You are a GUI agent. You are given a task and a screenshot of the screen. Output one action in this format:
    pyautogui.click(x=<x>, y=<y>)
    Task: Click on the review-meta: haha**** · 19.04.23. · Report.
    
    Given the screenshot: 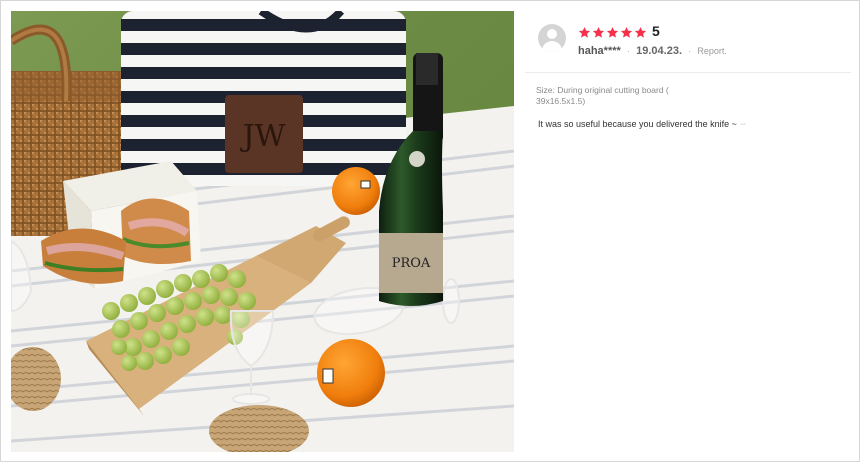 What is the action you would take?
    pyautogui.click(x=652, y=51)
    